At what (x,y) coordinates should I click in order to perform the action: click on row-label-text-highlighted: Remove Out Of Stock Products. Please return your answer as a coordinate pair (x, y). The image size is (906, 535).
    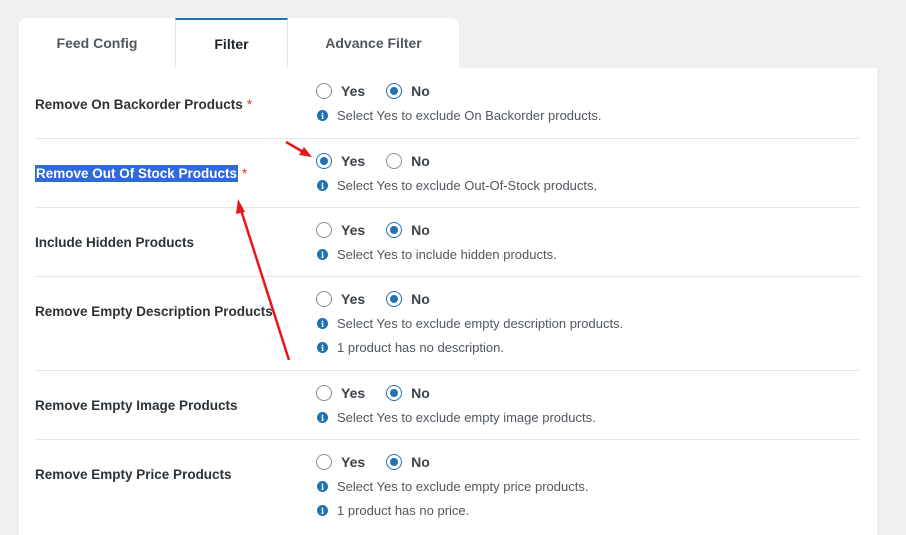
    Looking at the image, I should click on (137, 173).